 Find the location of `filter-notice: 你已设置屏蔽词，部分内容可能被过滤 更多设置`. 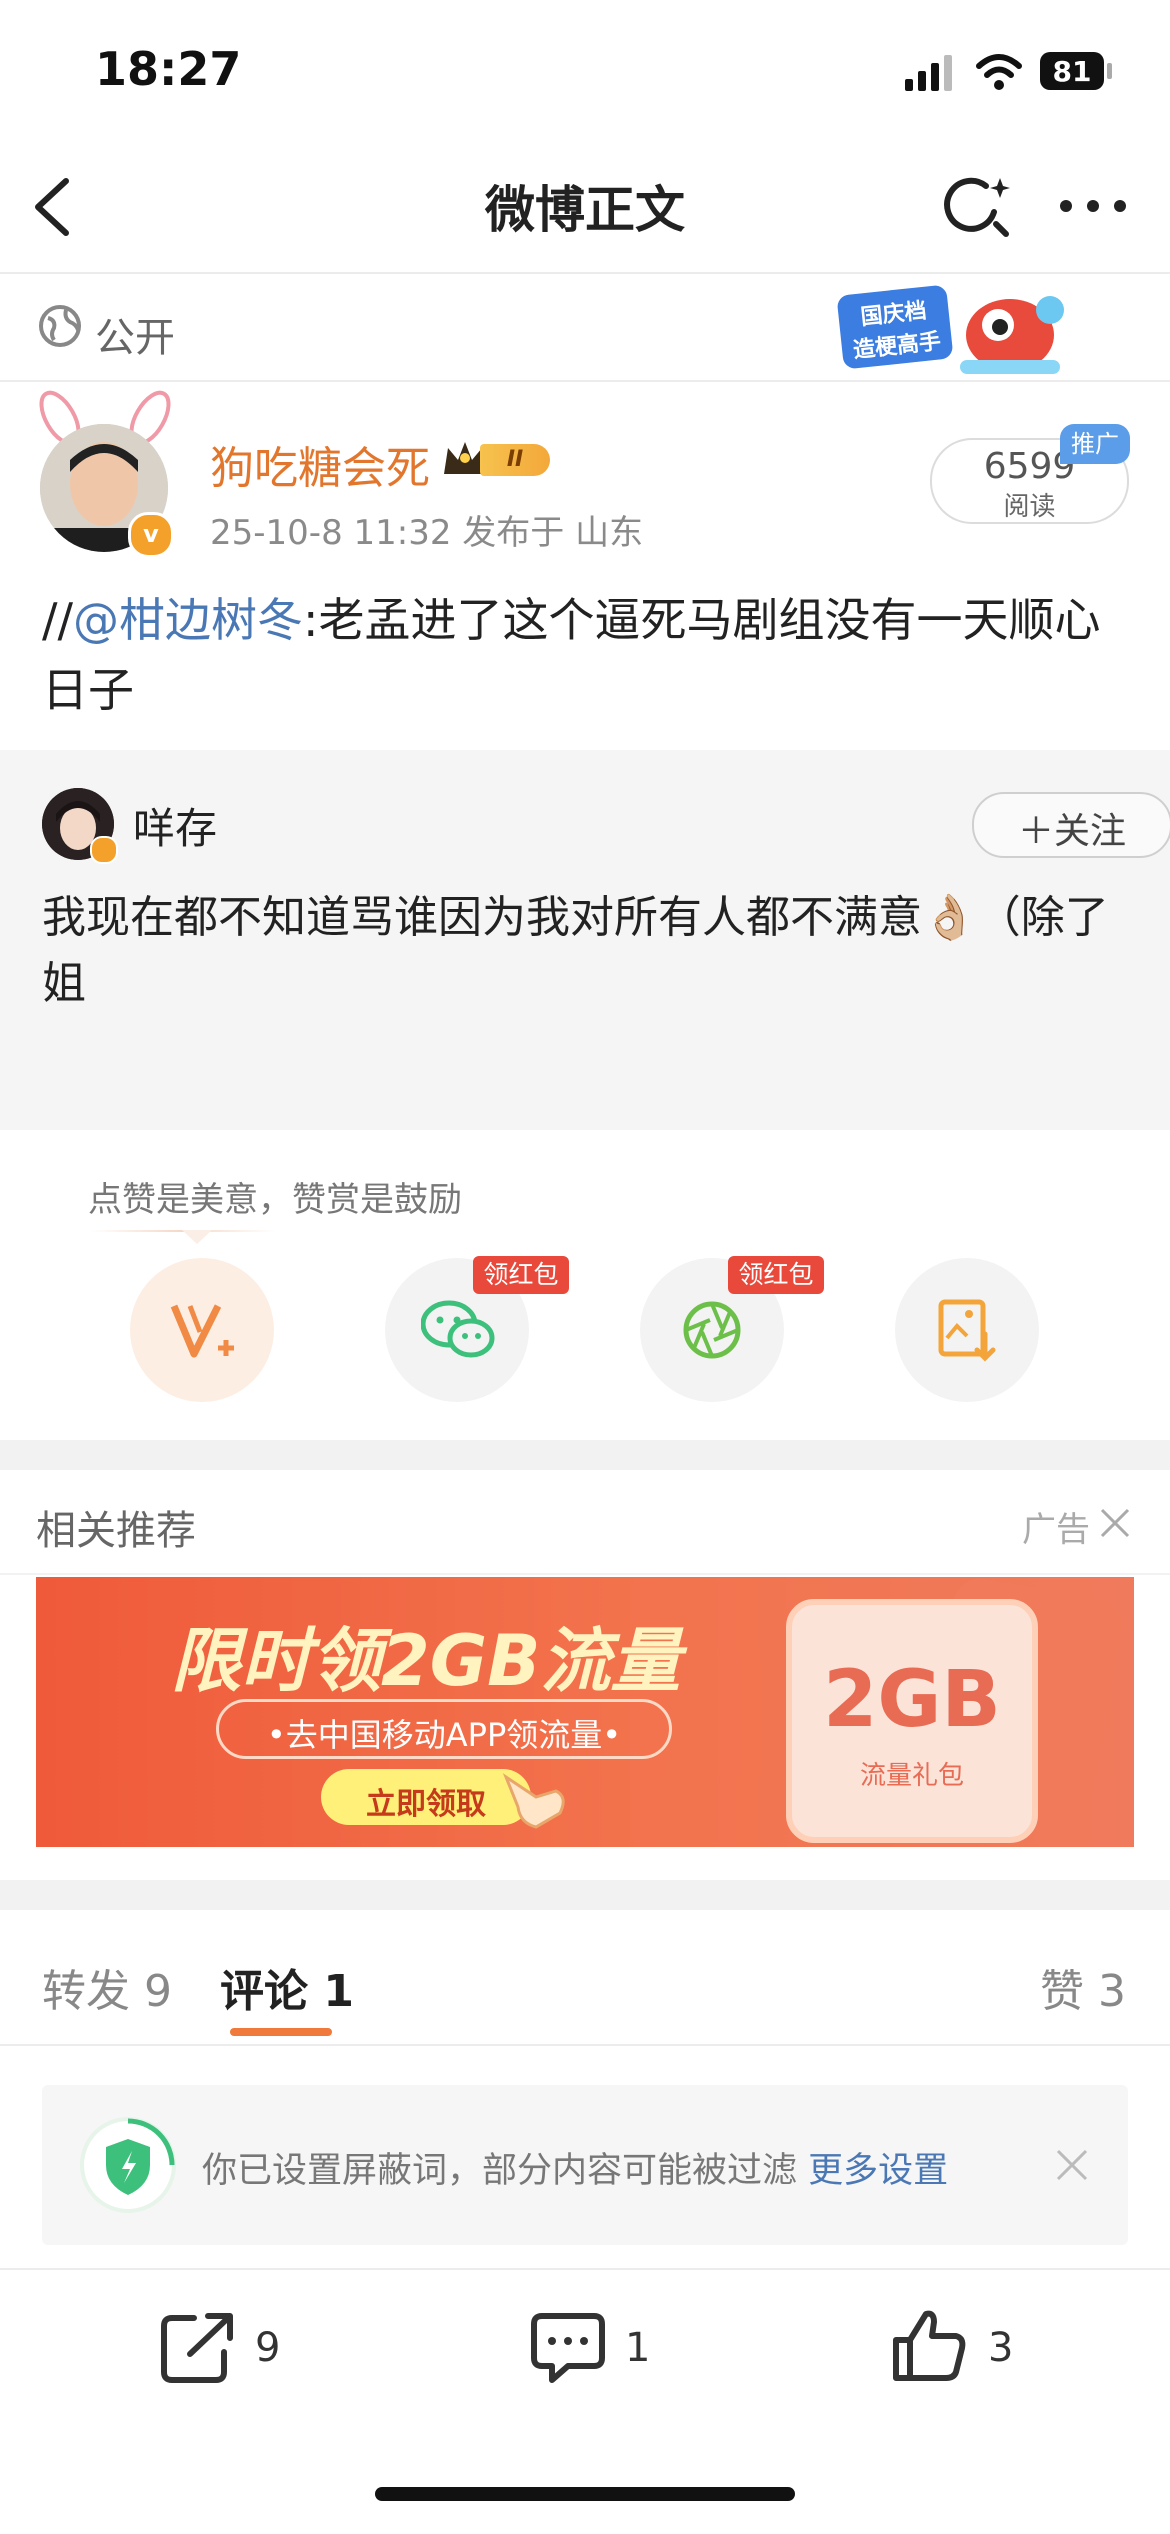

filter-notice: 你已设置屏蔽词，部分内容可能被过滤 更多设置 is located at coordinates (585, 2165).